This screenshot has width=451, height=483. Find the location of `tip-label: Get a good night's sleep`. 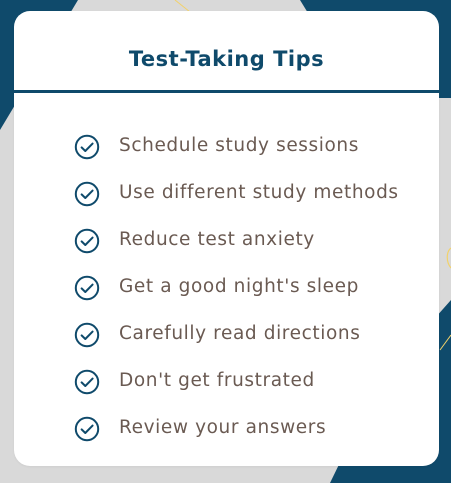

tip-label: Get a good night's sleep is located at coordinates (239, 287).